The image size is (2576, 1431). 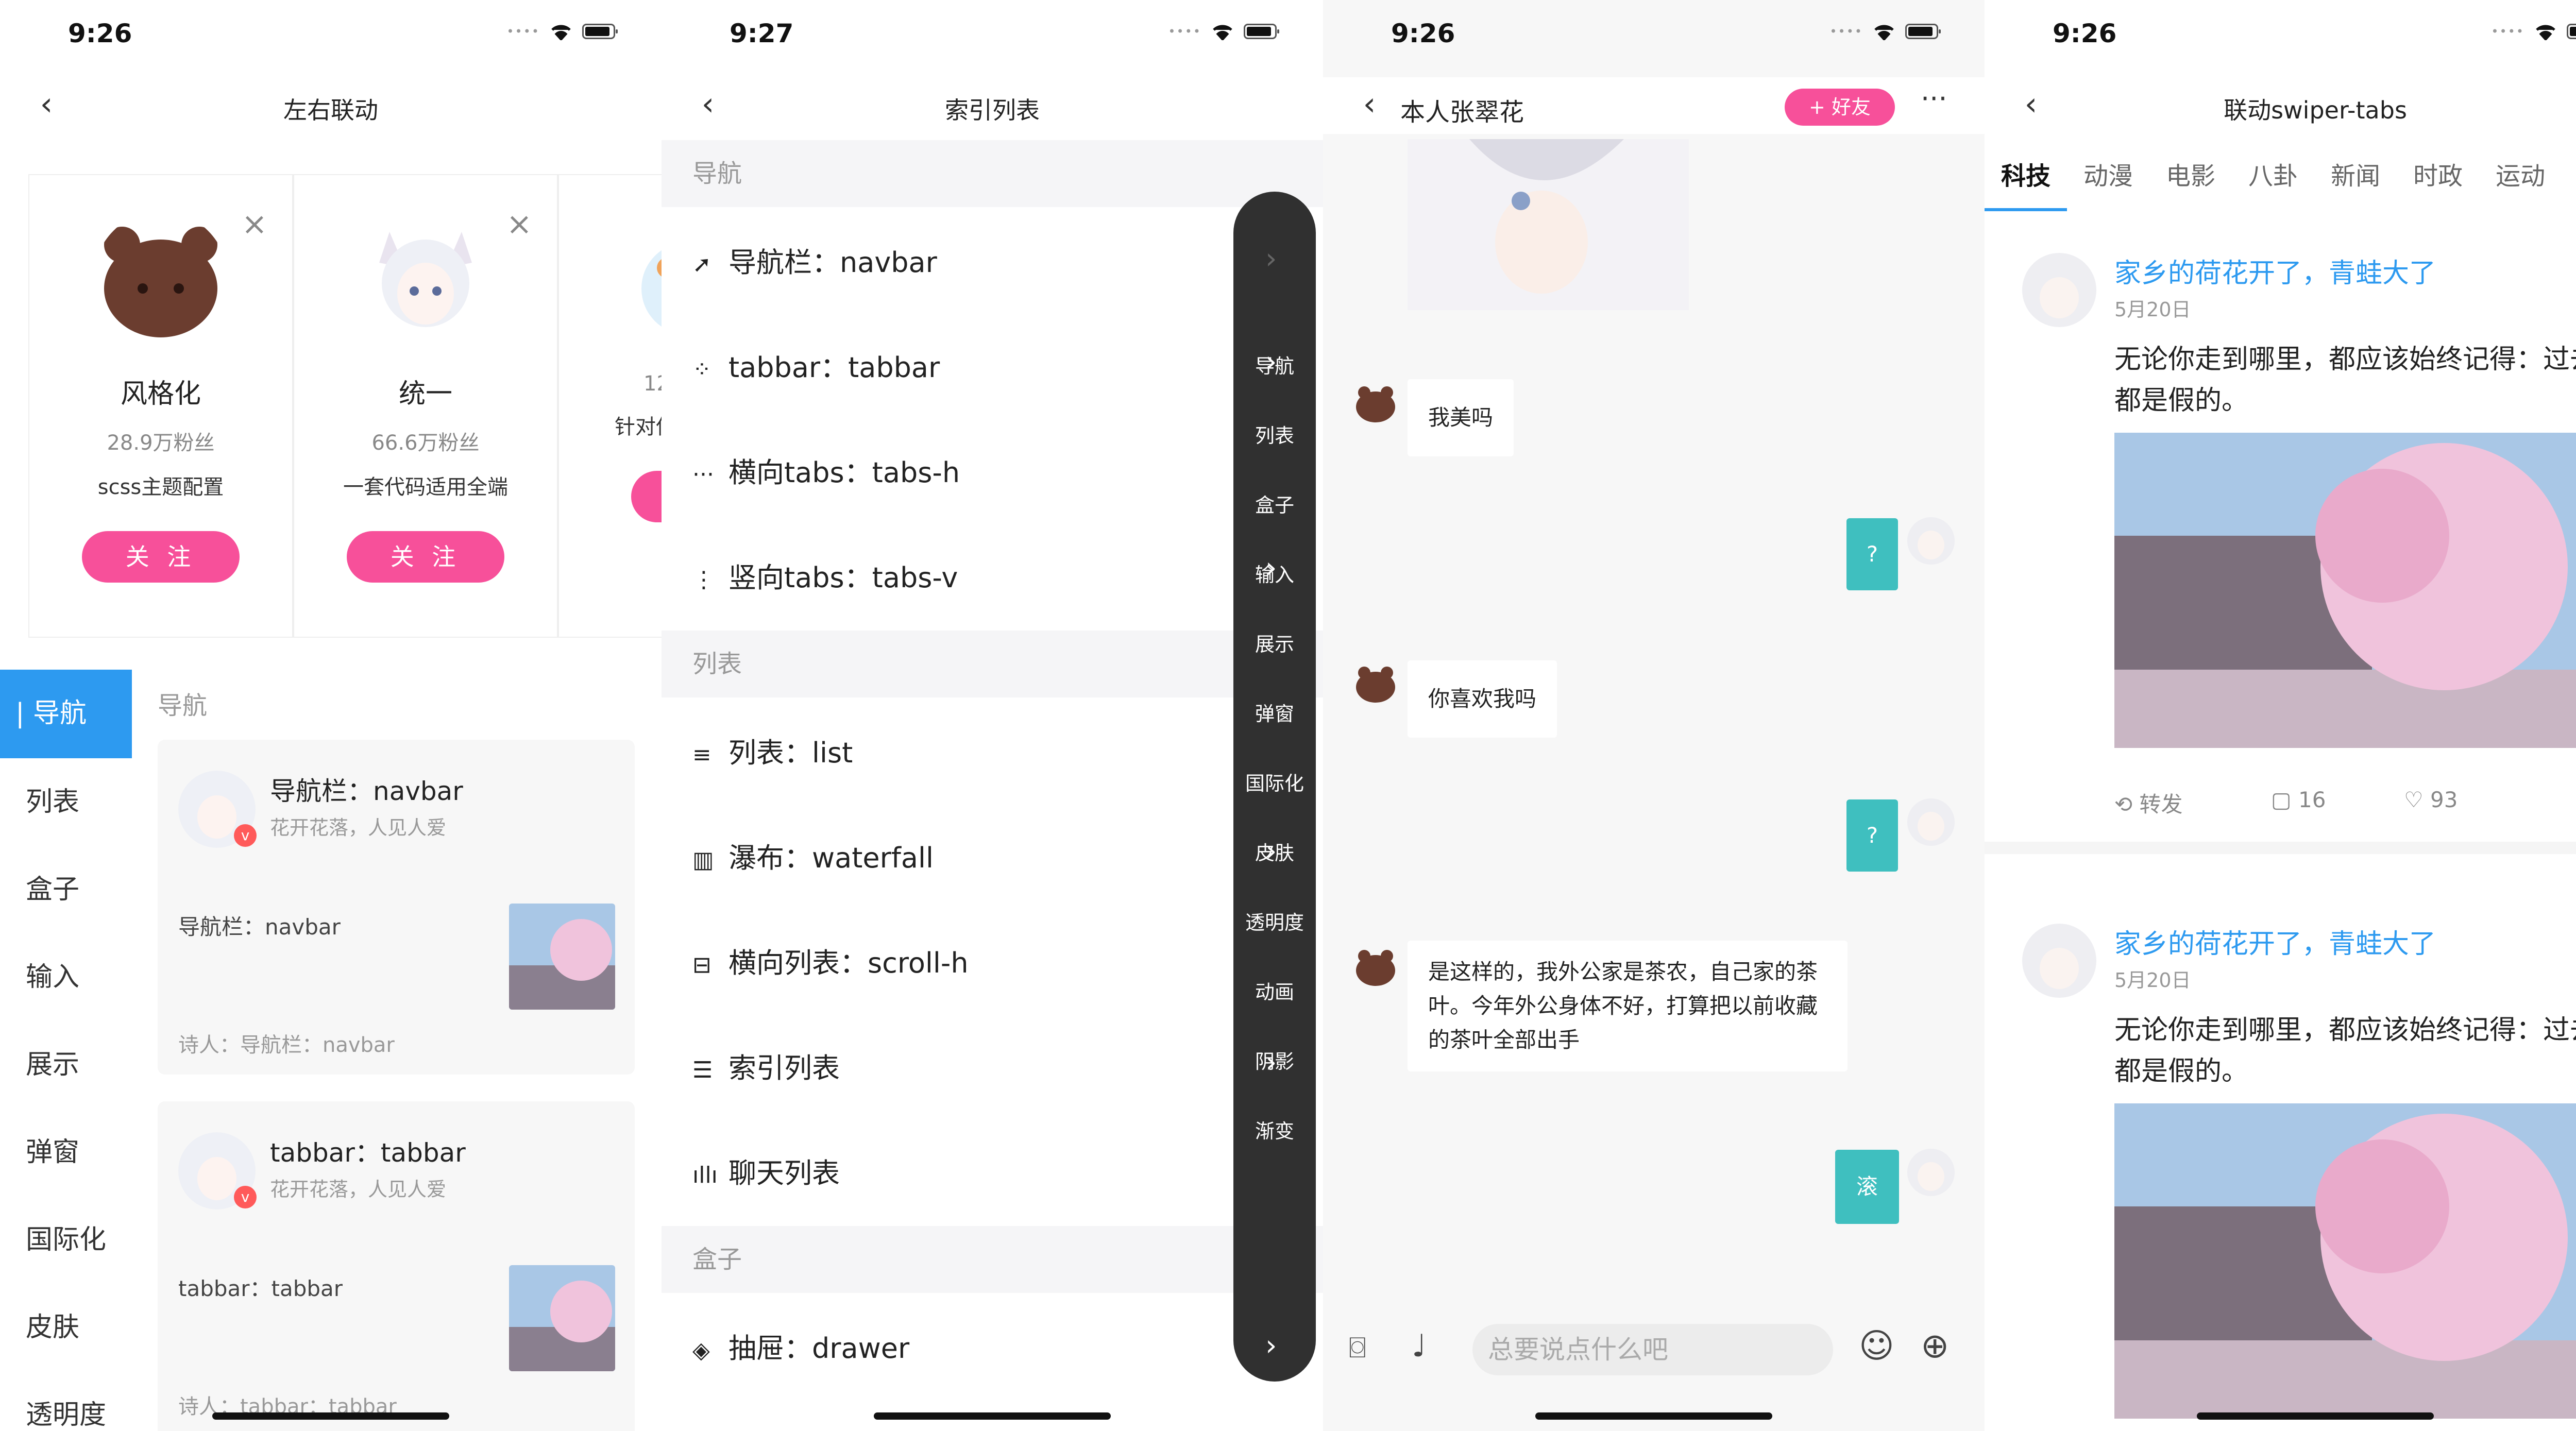 I want to click on rows-icon: ⊟, so click(x=701, y=965).